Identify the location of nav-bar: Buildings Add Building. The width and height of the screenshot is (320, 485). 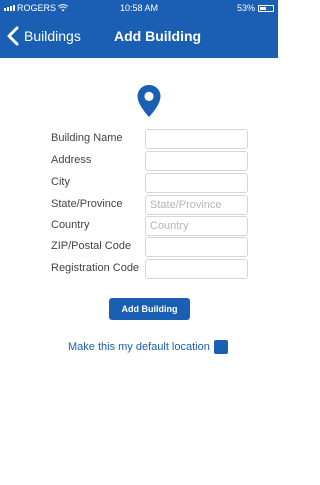
(139, 37).